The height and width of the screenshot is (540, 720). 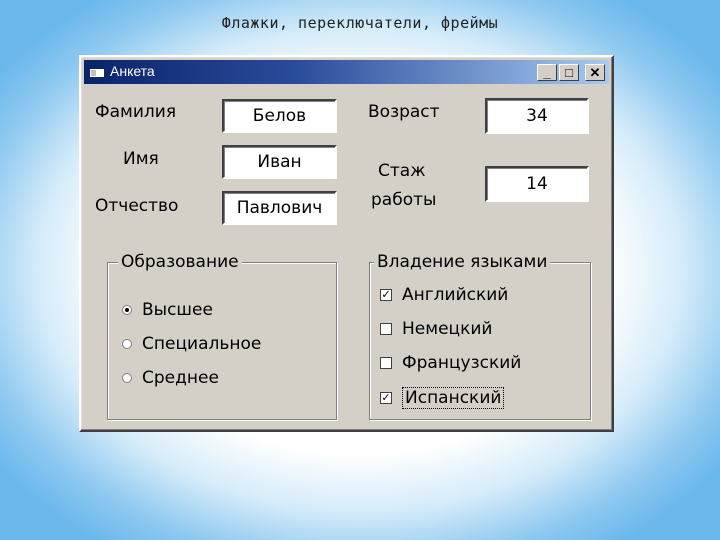 I want to click on app-window-icon, so click(x=97, y=71).